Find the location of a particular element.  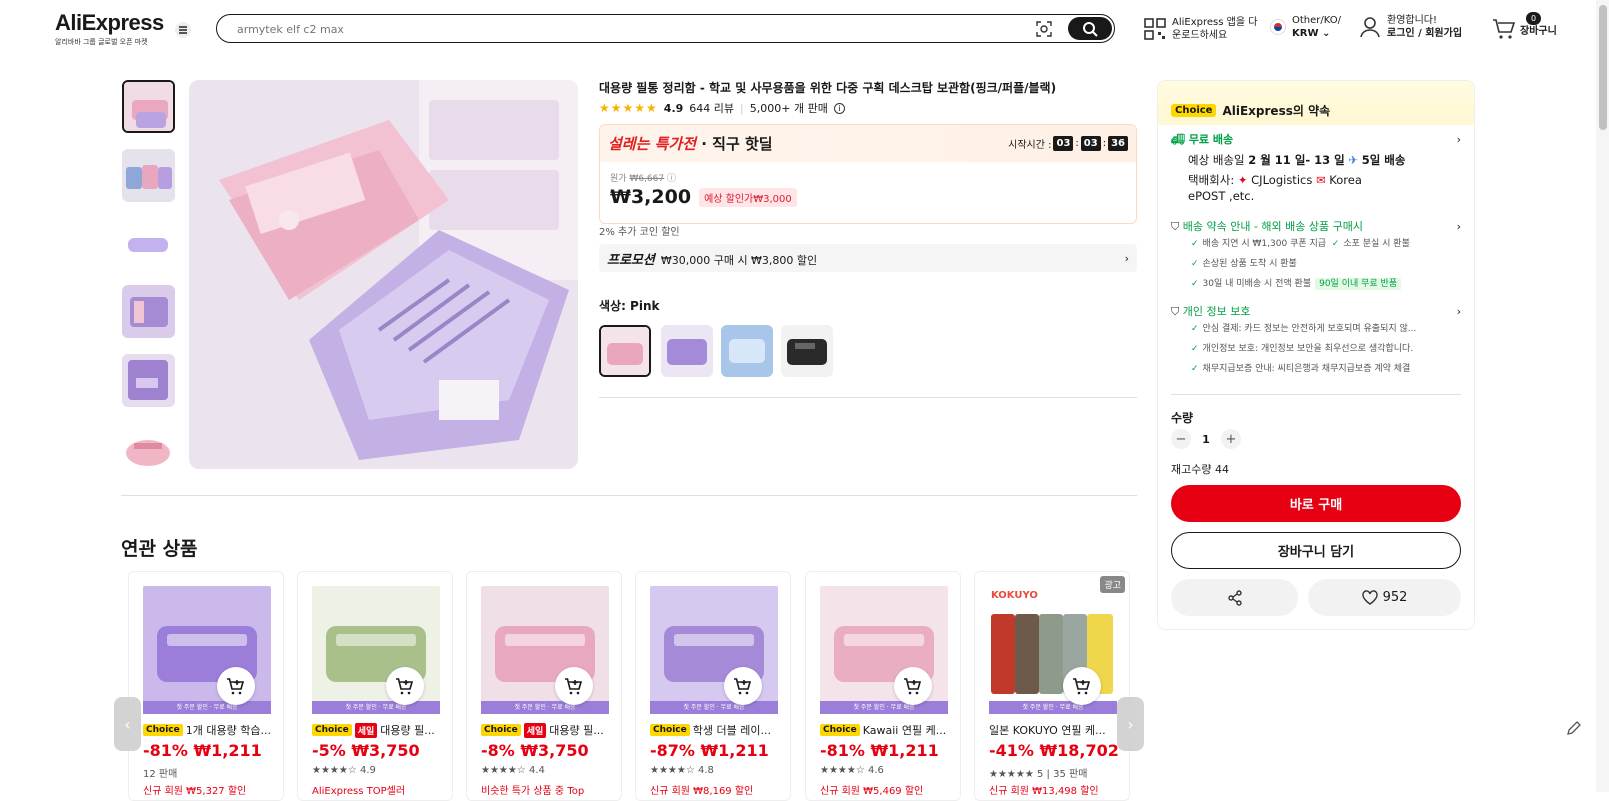

share-button is located at coordinates (1234, 597).